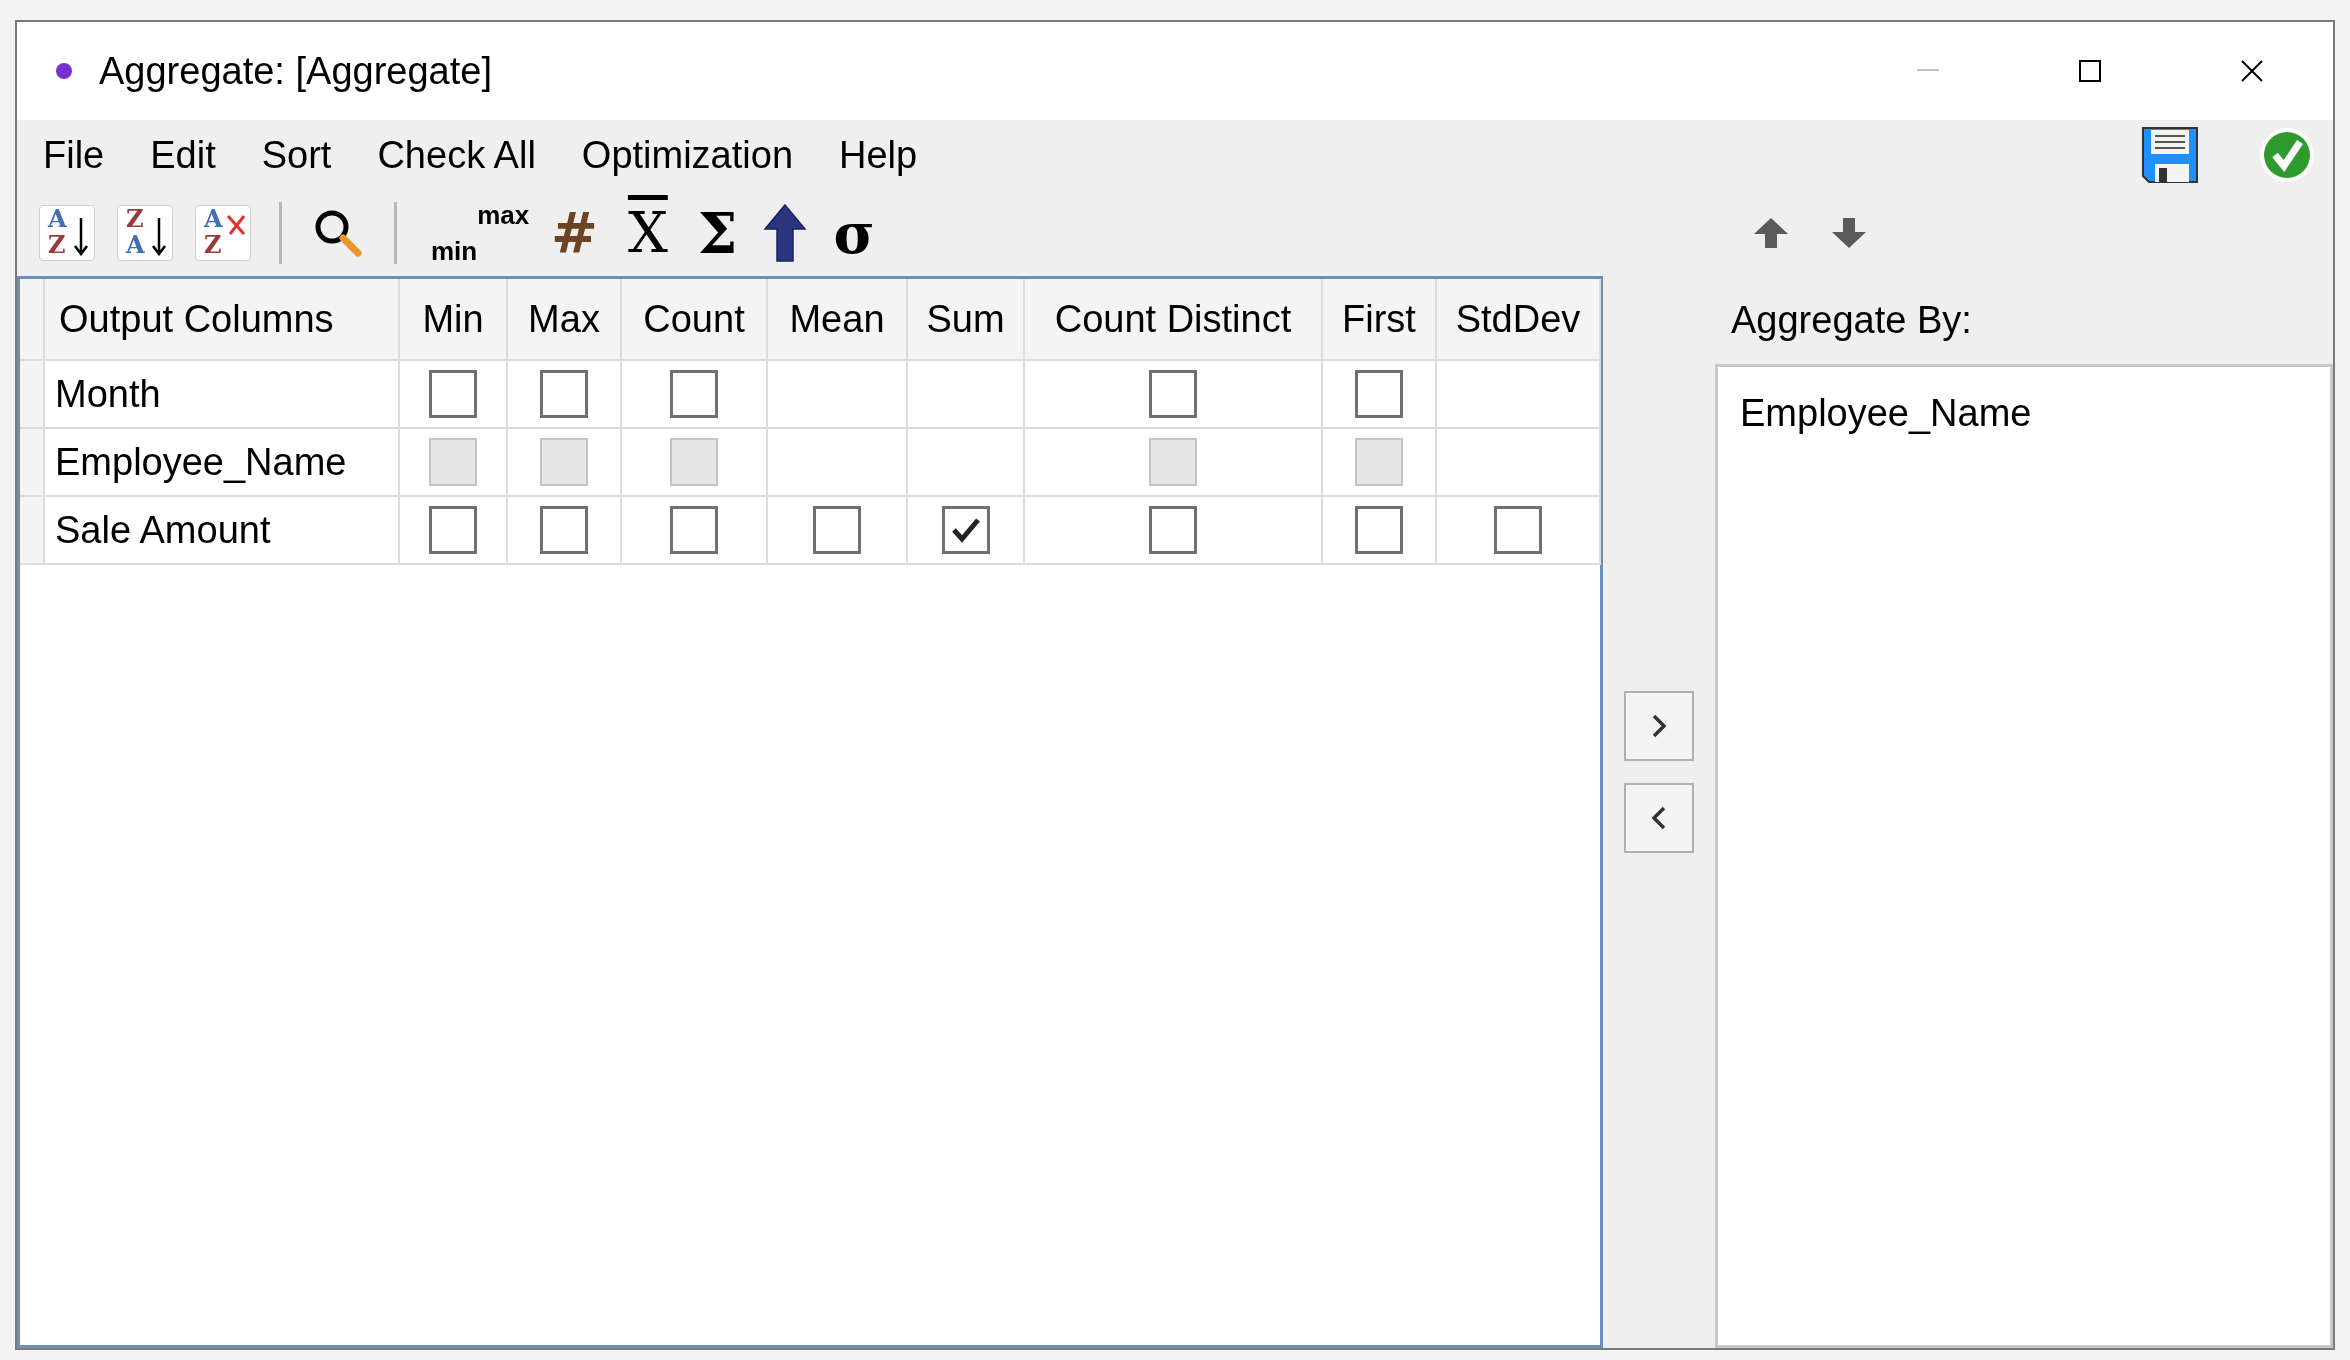  I want to click on check-icon, so click(965, 530).